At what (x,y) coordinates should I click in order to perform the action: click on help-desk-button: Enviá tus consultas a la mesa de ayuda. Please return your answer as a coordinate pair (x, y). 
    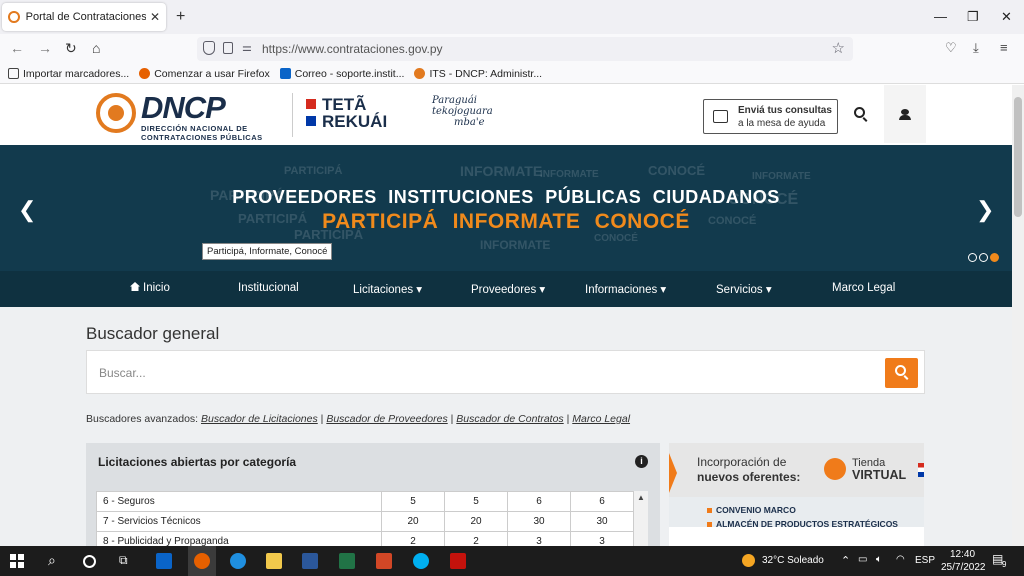
    Looking at the image, I should click on (770, 116).